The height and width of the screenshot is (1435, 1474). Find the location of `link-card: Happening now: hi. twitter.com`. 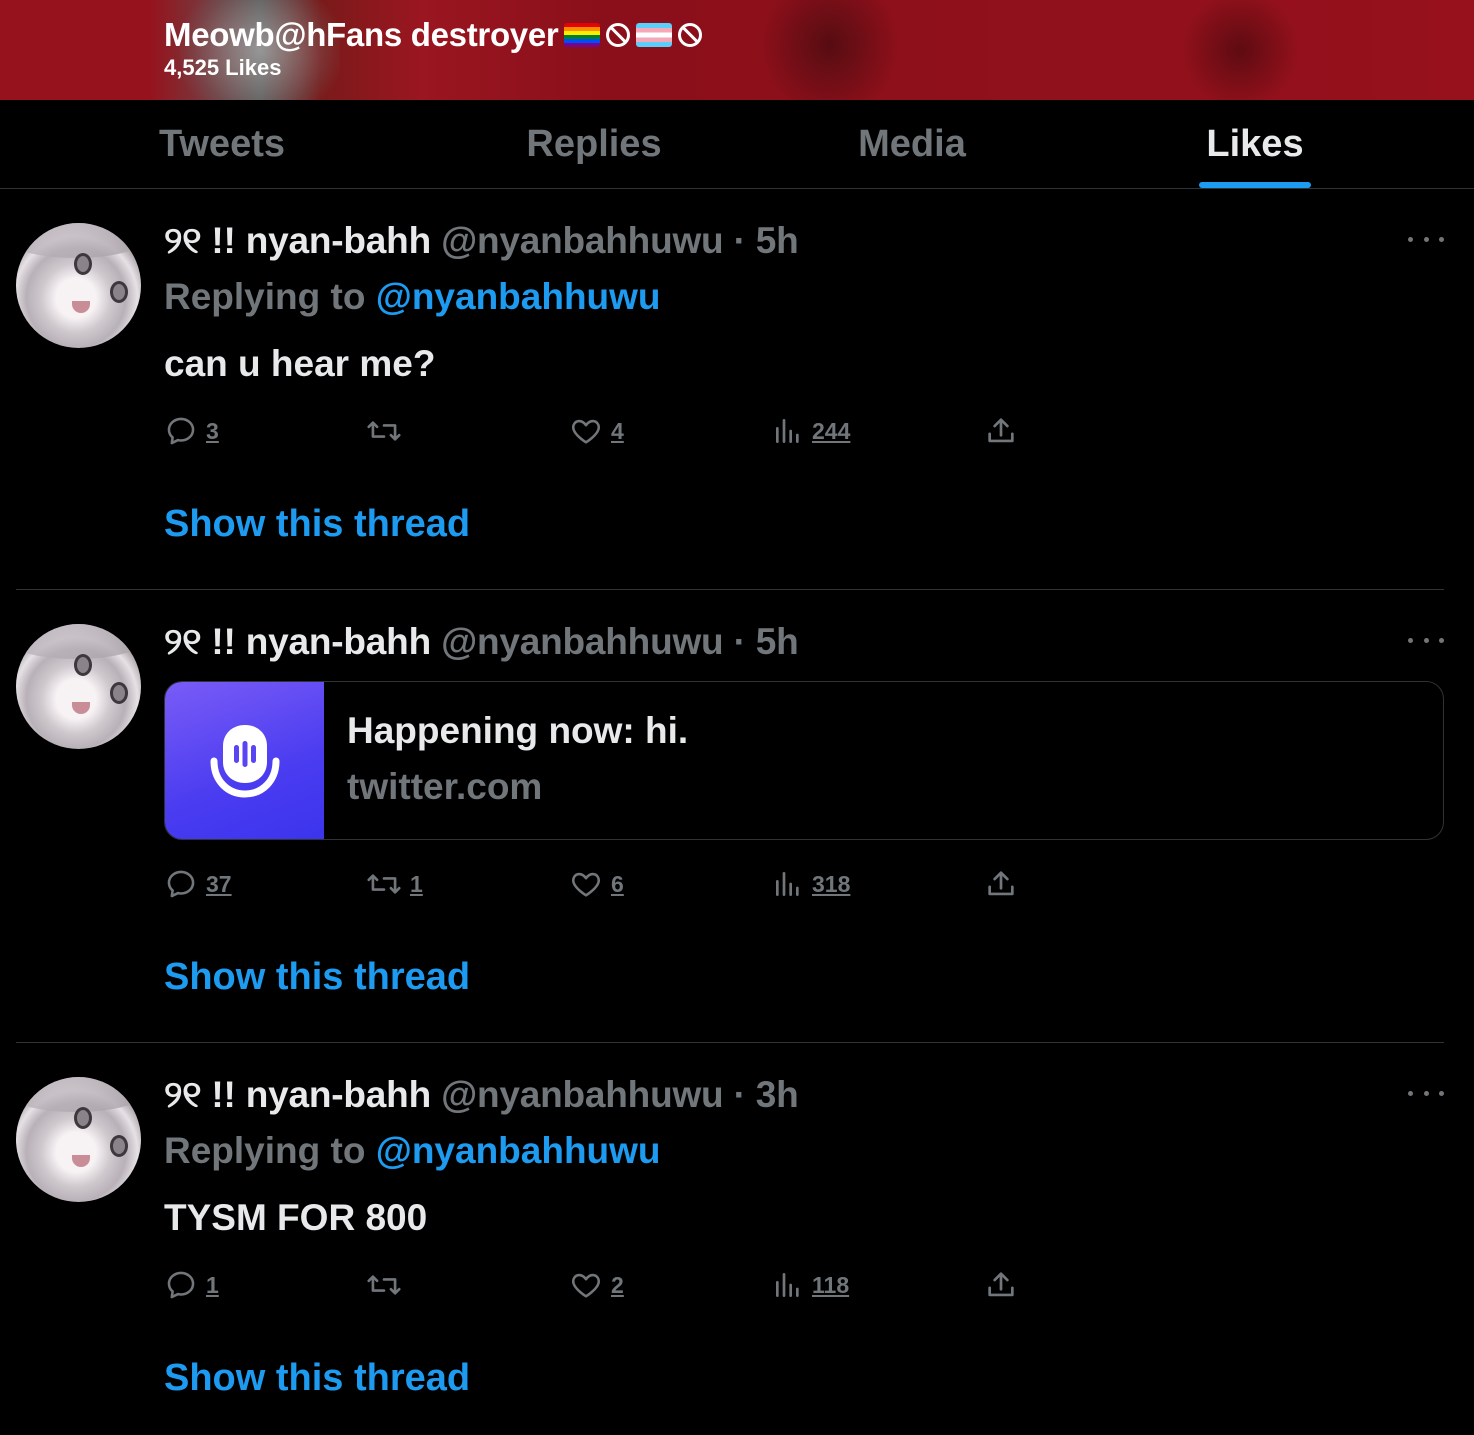

link-card: Happening now: hi. twitter.com is located at coordinates (804, 760).